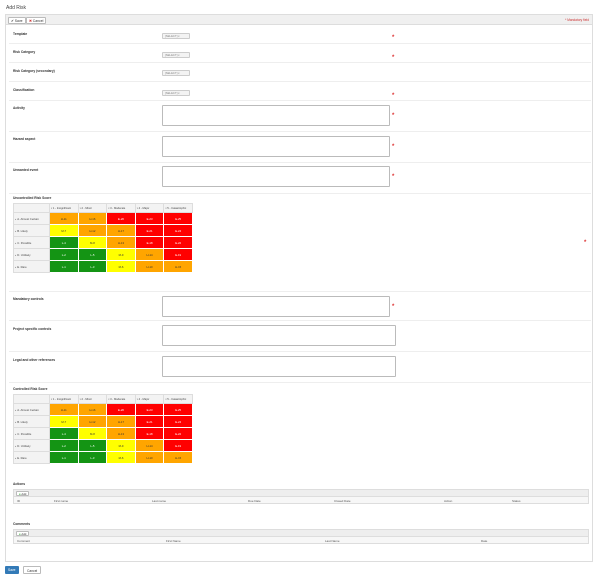 Image resolution: width=598 pixels, height=580 pixels. I want to click on grid-column-header: First name, so click(61, 501).